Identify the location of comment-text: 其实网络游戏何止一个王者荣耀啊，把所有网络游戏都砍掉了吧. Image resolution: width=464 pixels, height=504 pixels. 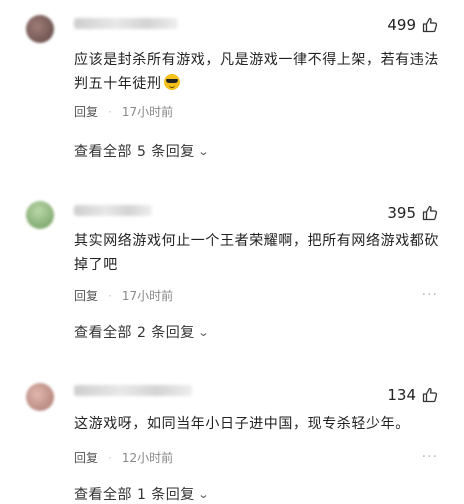
(259, 253).